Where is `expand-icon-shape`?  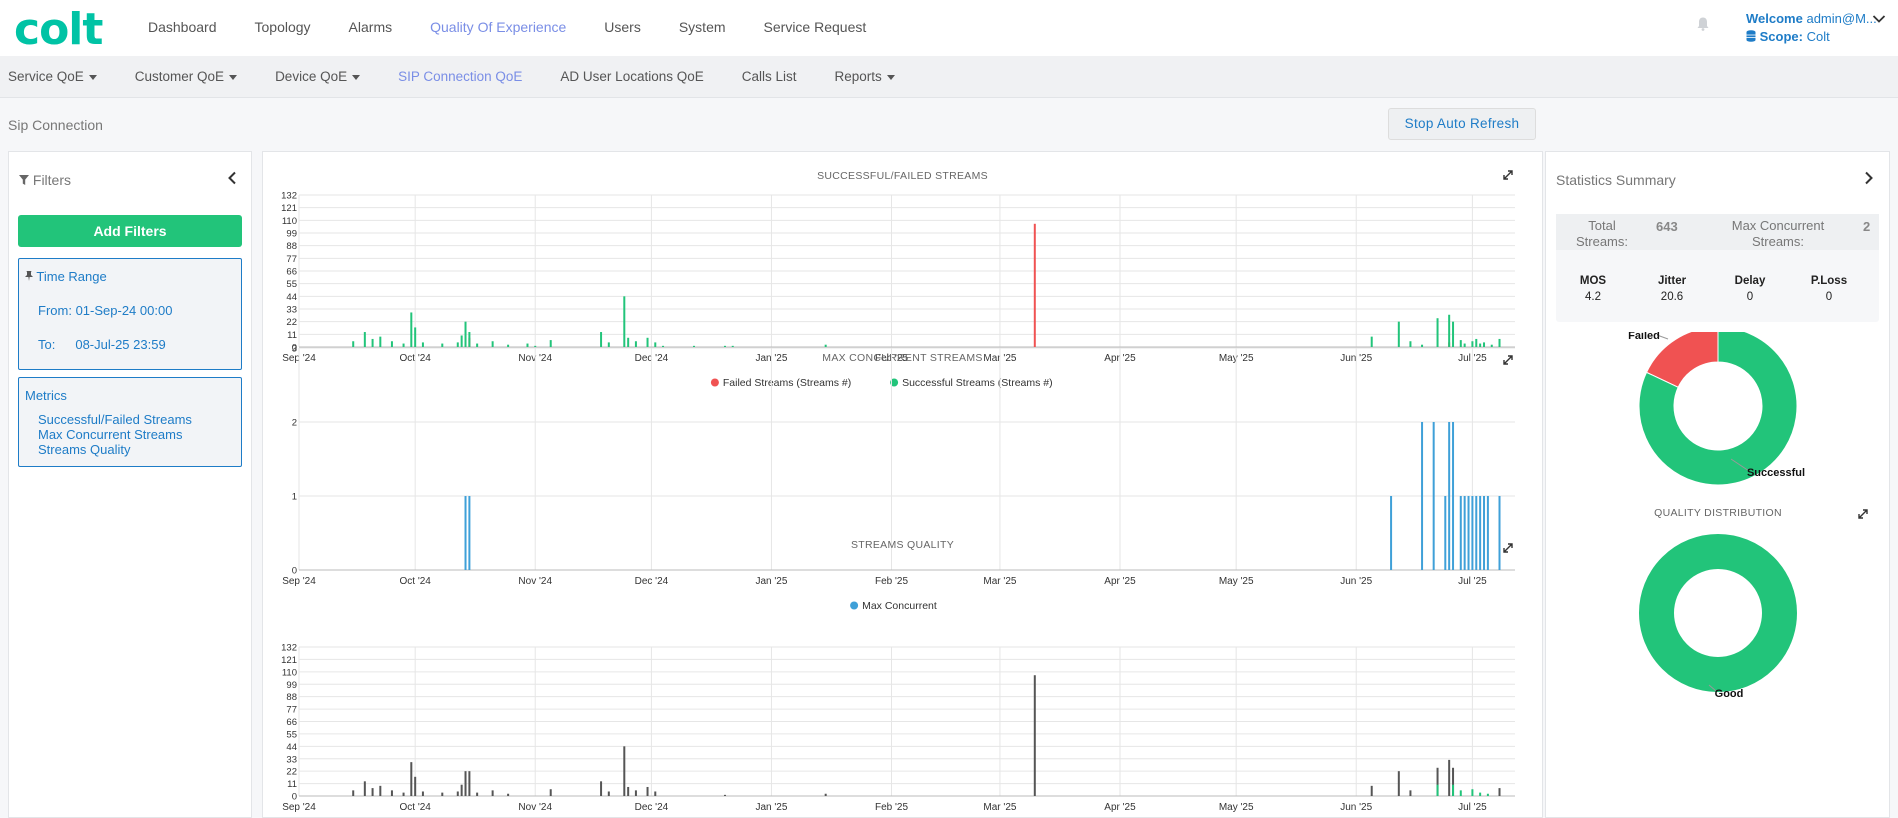
expand-icon-shape is located at coordinates (1508, 175).